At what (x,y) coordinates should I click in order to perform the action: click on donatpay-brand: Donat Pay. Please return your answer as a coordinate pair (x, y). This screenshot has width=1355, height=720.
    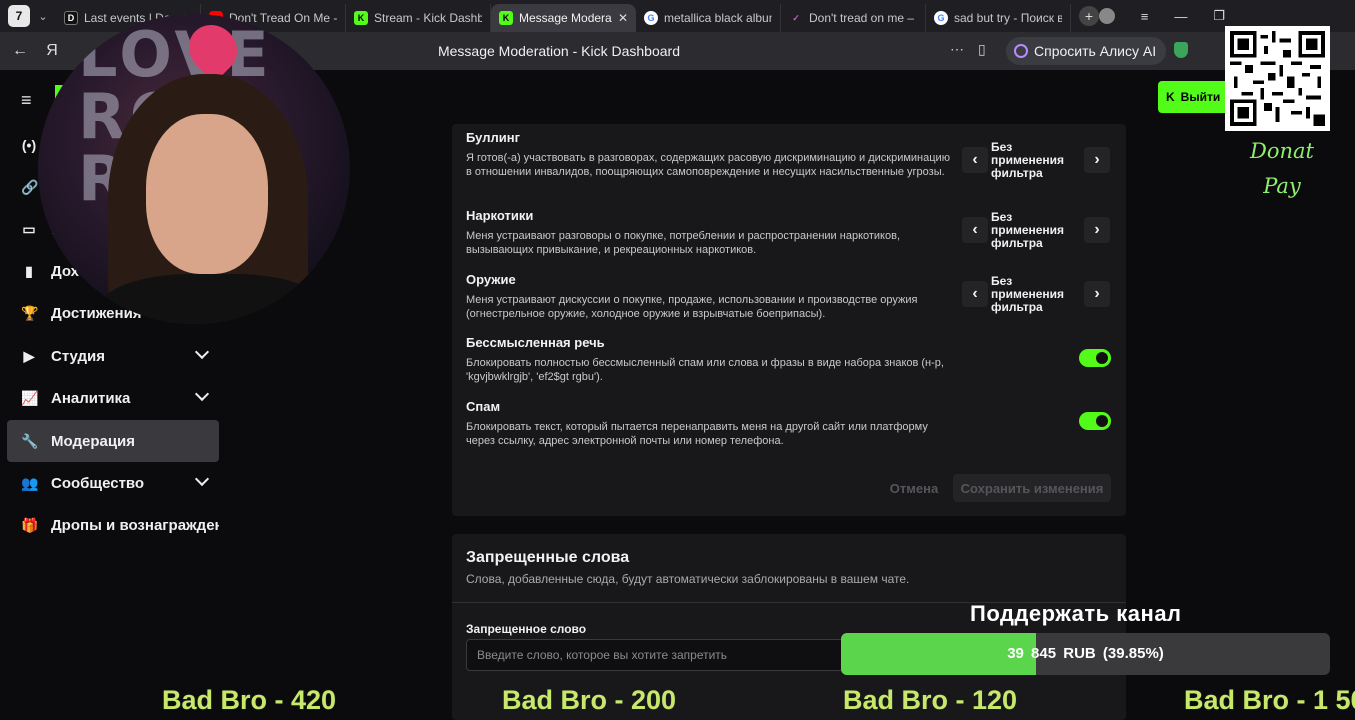
    Looking at the image, I should click on (1282, 169).